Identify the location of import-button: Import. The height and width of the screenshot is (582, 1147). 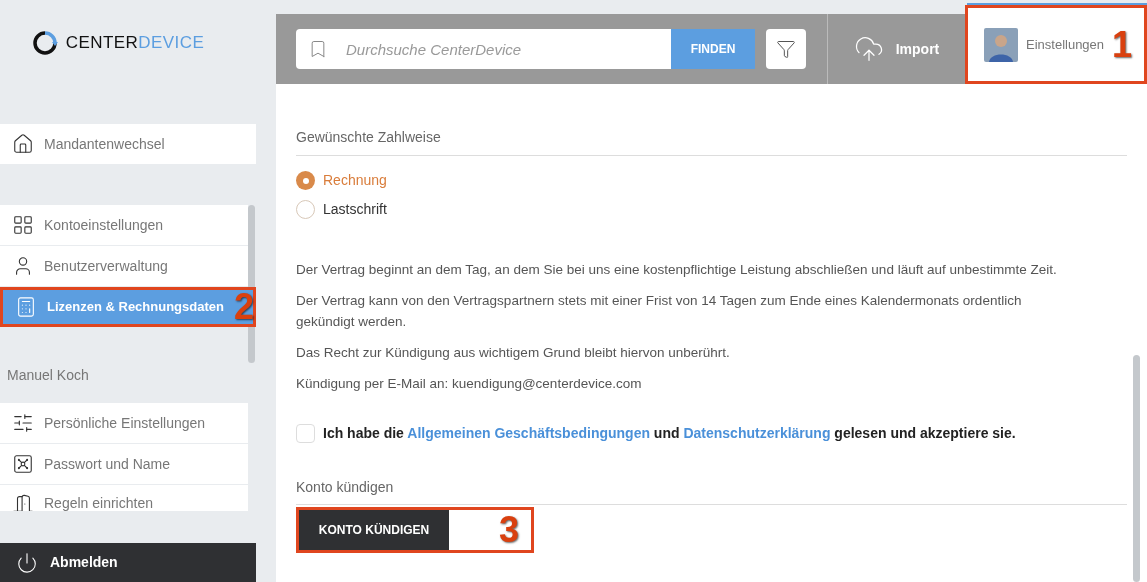
(896, 49).